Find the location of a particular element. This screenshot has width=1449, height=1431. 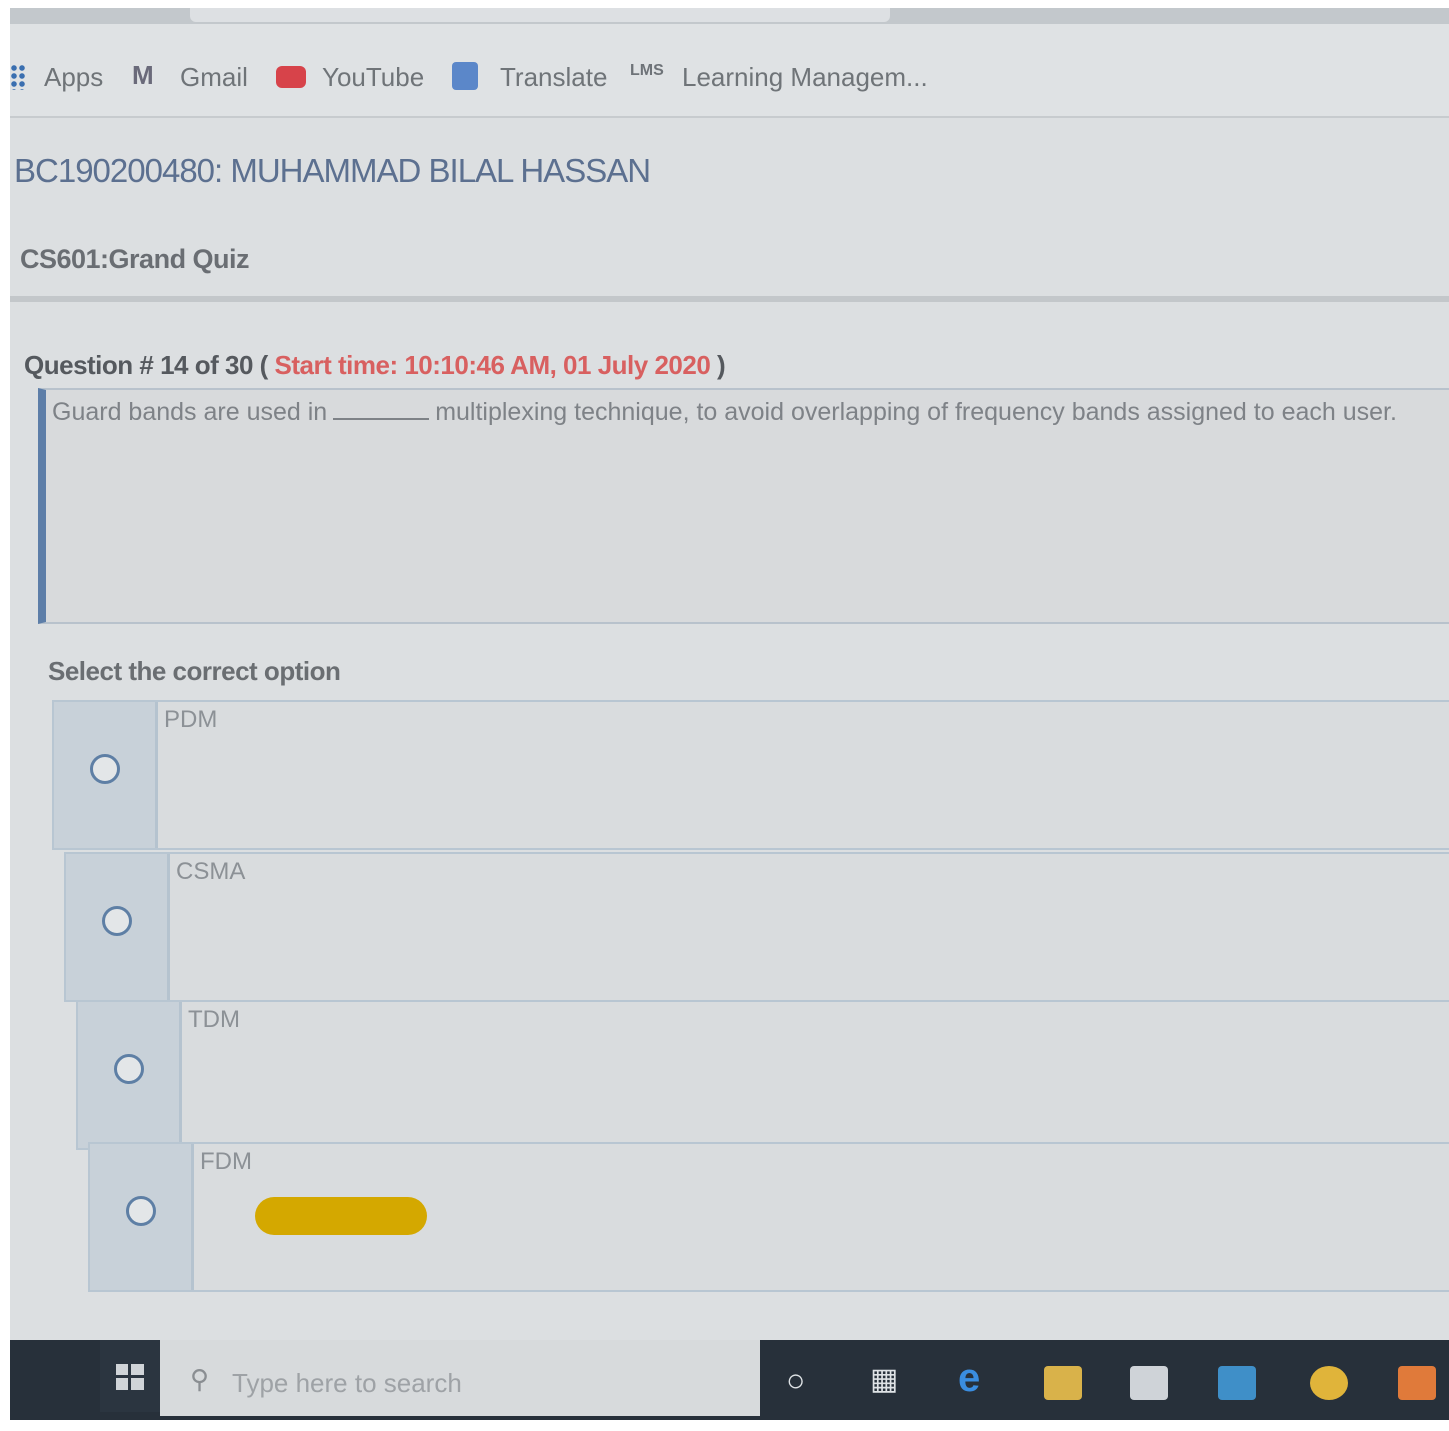

highlight-mark is located at coordinates (341, 1216).